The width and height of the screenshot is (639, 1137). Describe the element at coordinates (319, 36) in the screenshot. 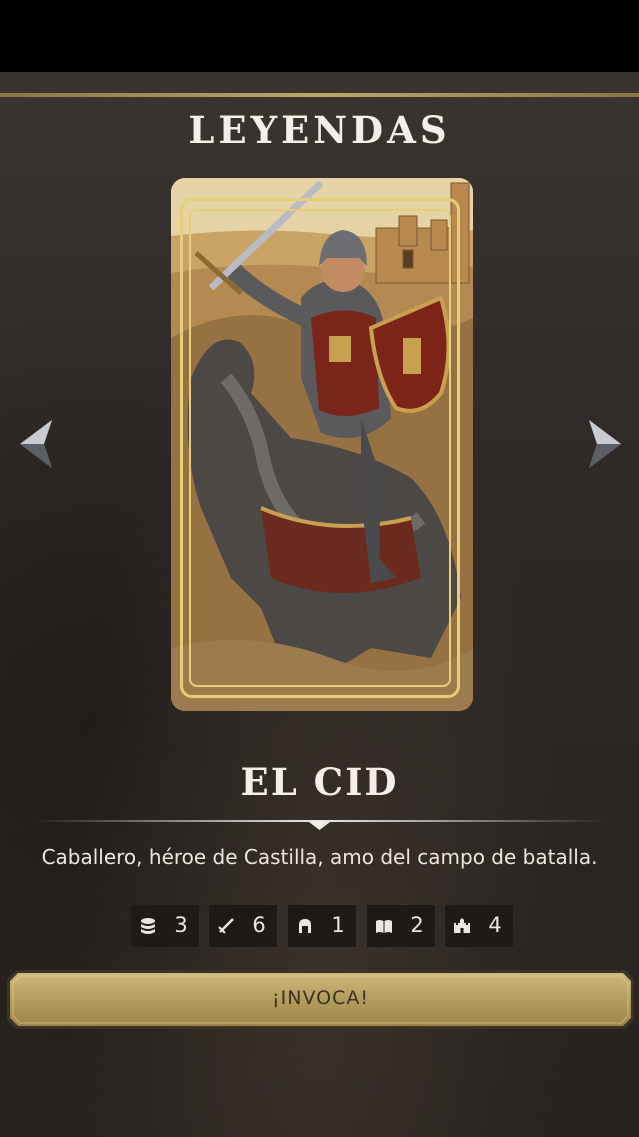

I see `status-bar` at that location.